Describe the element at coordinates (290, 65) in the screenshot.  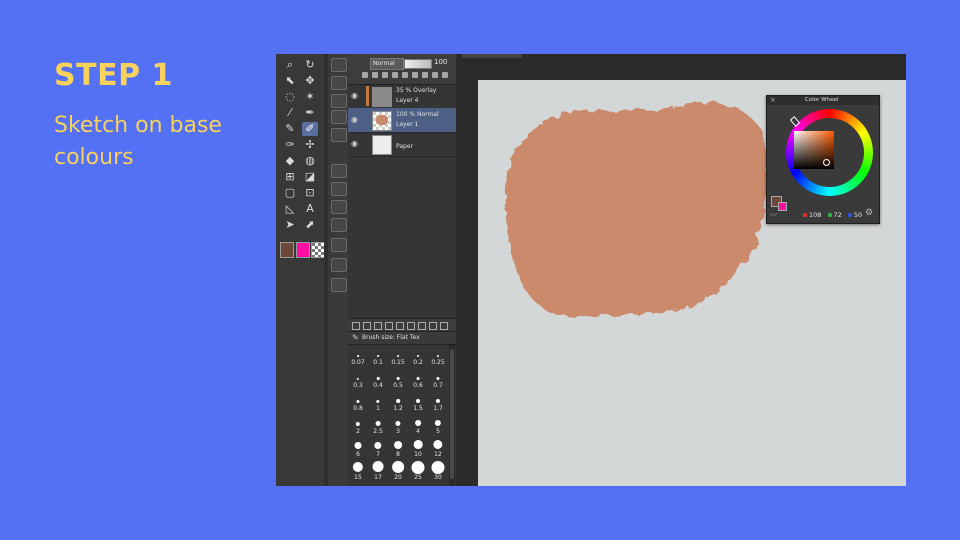
I see `zoom-icon: ⌕` at that location.